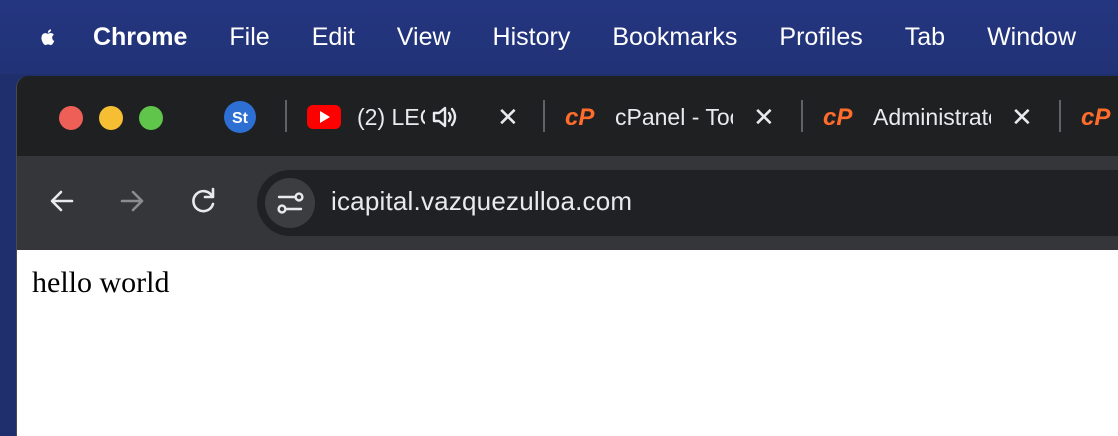 This screenshot has height=436, width=1118. Describe the element at coordinates (249, 37) in the screenshot. I see `menu-file: File` at that location.